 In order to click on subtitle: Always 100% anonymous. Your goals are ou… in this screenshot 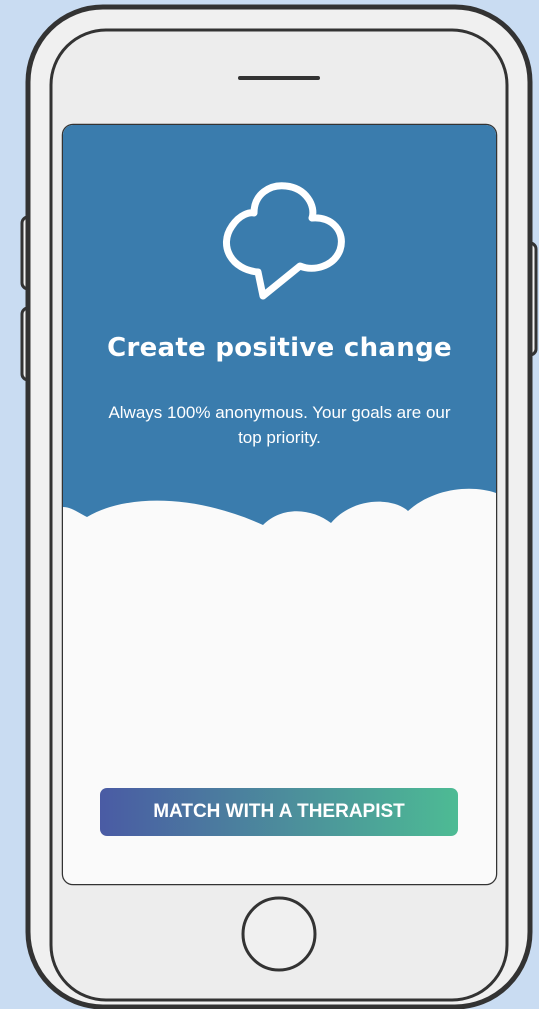, I will do `click(279, 425)`.